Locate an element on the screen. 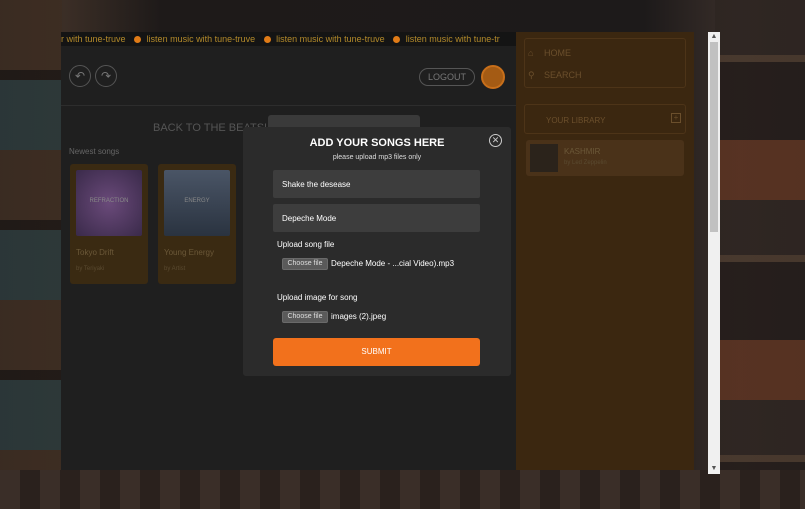  song-title: Young Energy is located at coordinates (189, 252).